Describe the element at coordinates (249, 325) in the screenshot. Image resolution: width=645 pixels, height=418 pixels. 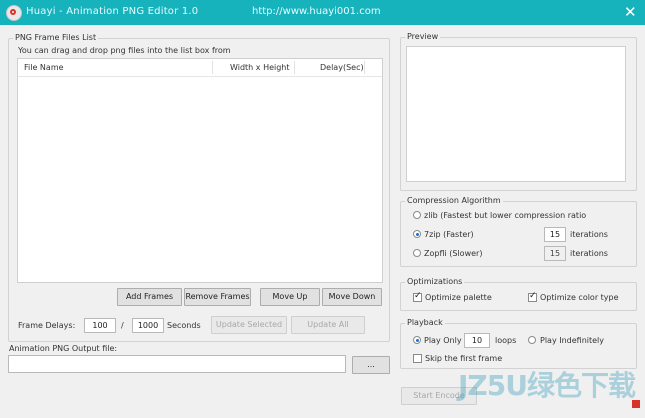
I see `update-selected-button: Update Selected` at that location.